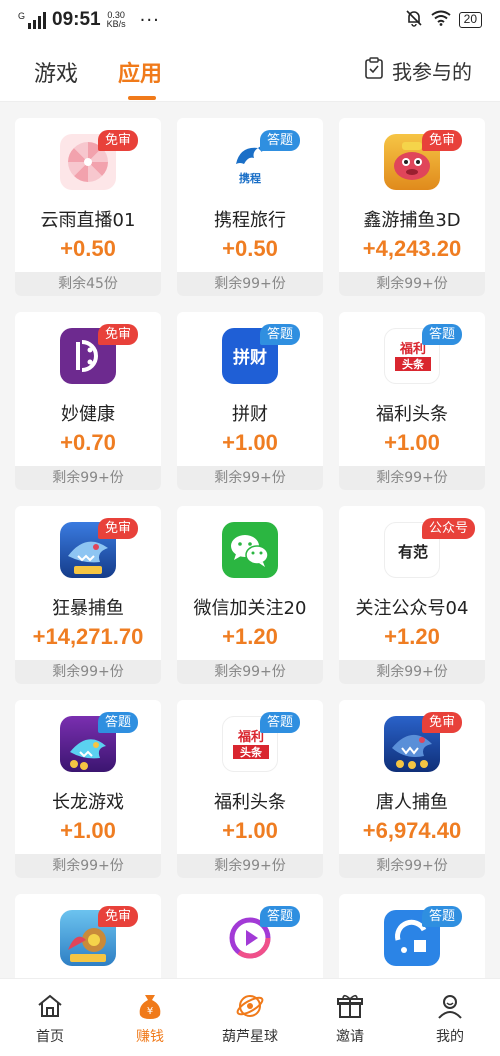  Describe the element at coordinates (250, 1006) in the screenshot. I see `planet-icon` at that location.